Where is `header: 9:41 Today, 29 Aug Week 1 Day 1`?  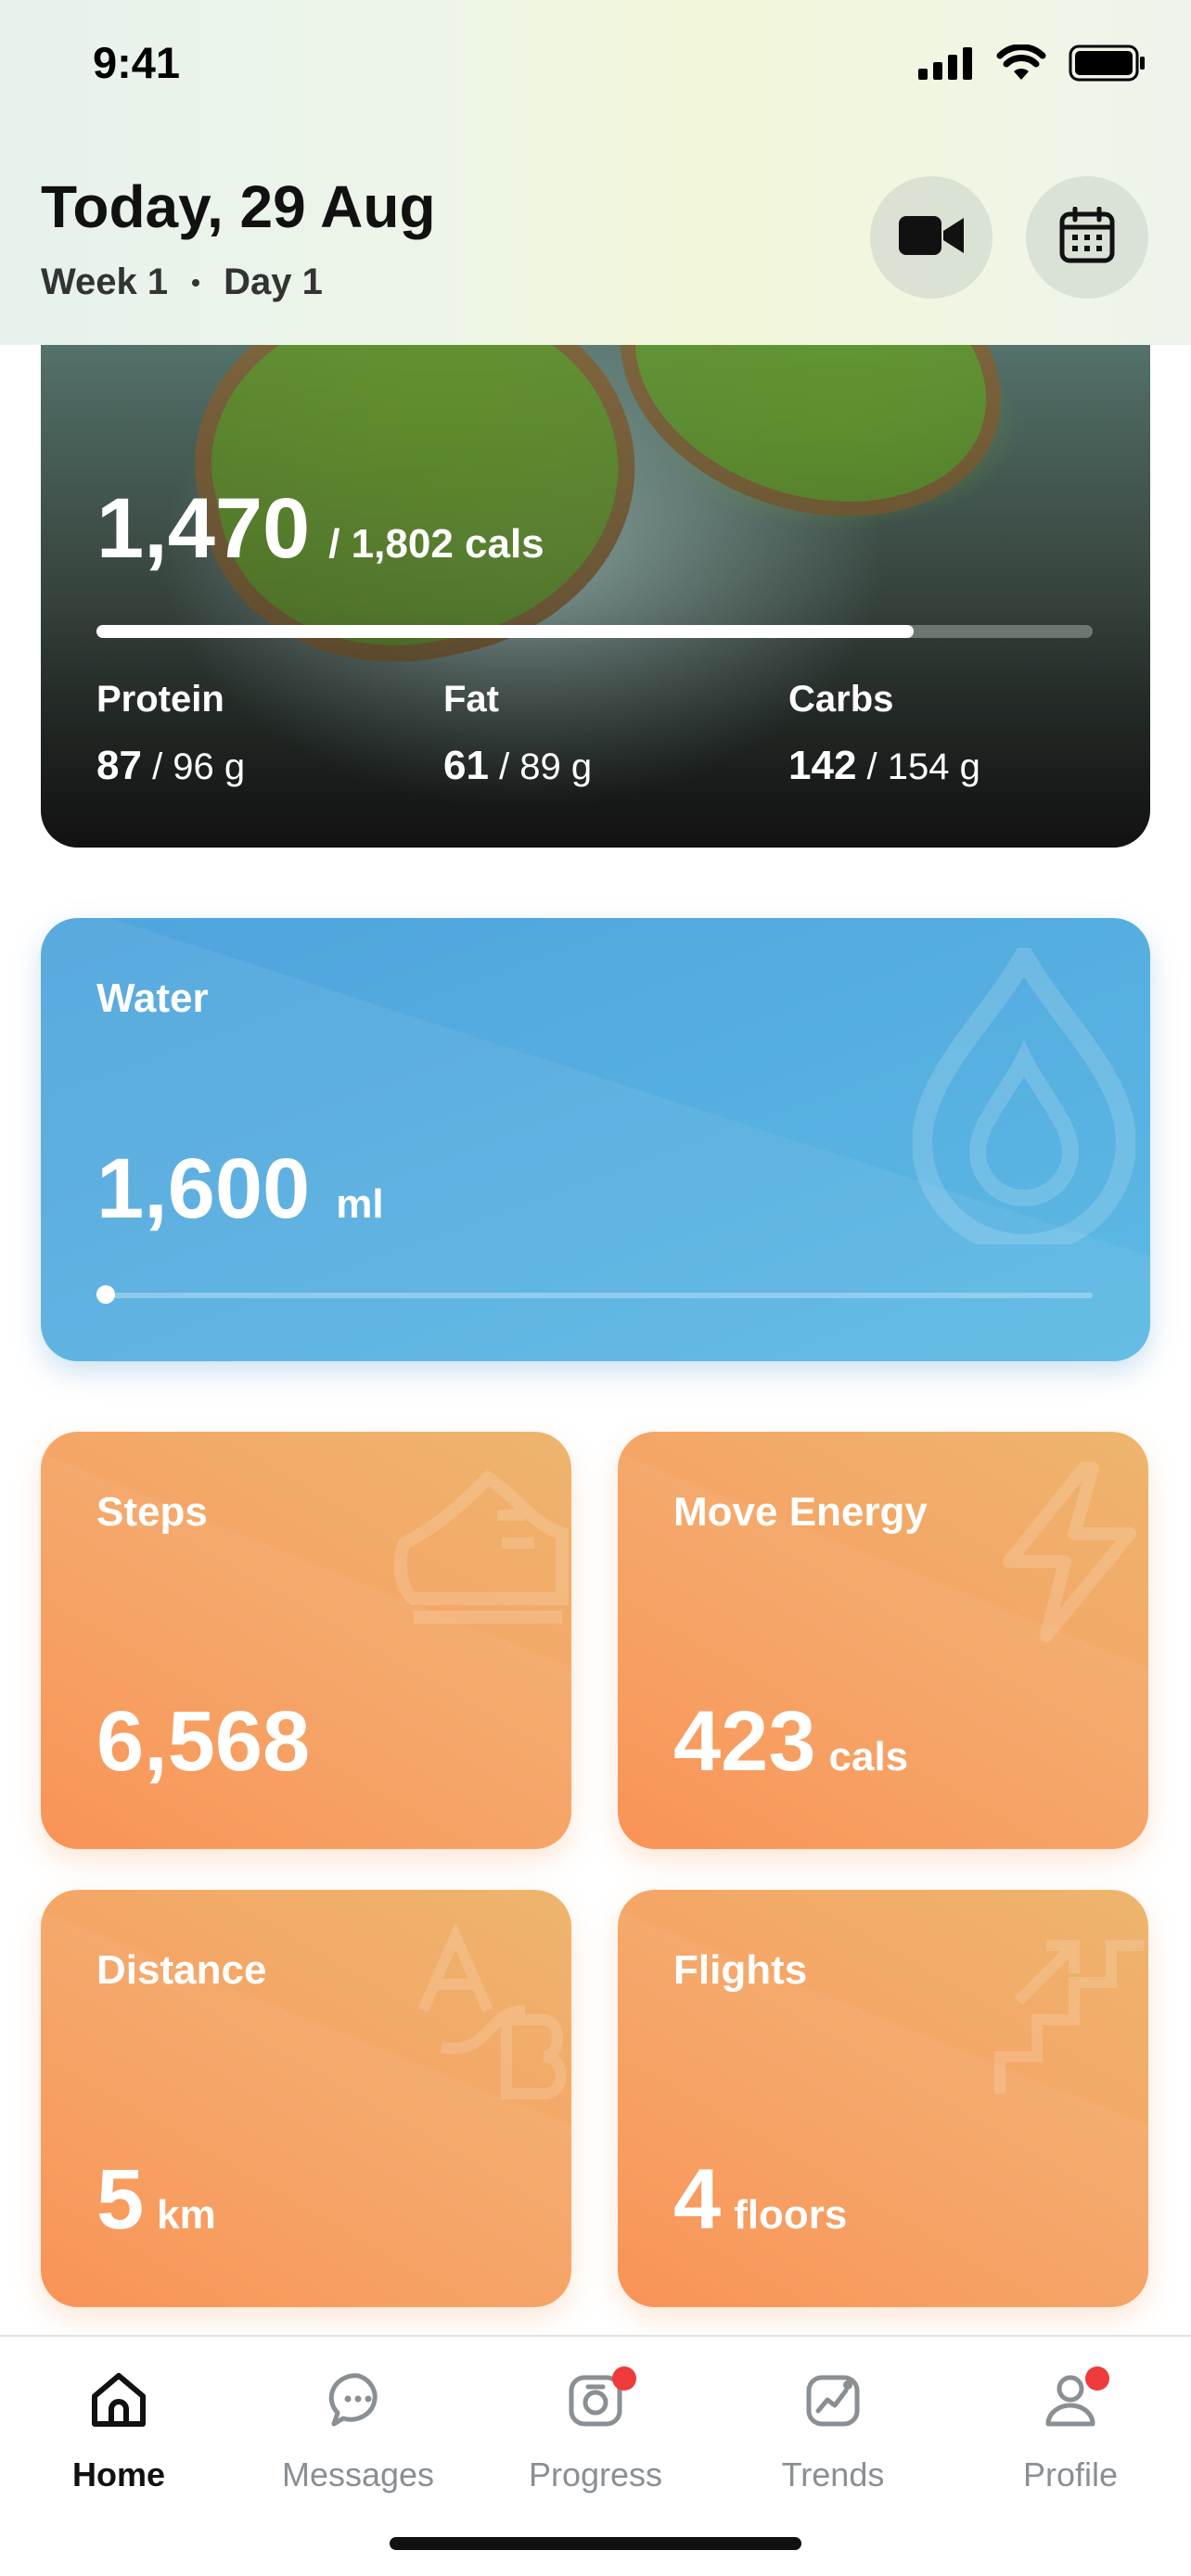
header: 9:41 Today, 29 Aug Week 1 Day 1 is located at coordinates (595, 172).